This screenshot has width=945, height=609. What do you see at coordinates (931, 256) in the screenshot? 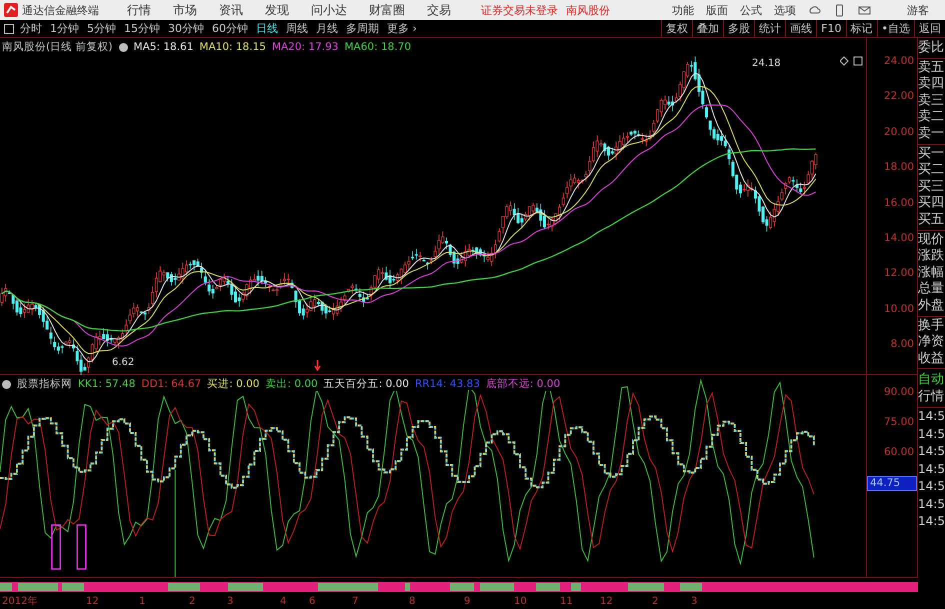
I see `quote-label: 涨跌` at bounding box center [931, 256].